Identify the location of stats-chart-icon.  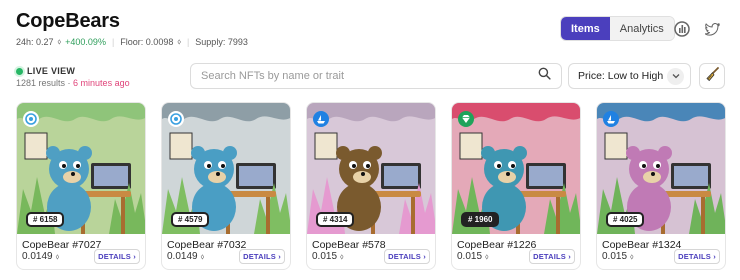
(682, 29).